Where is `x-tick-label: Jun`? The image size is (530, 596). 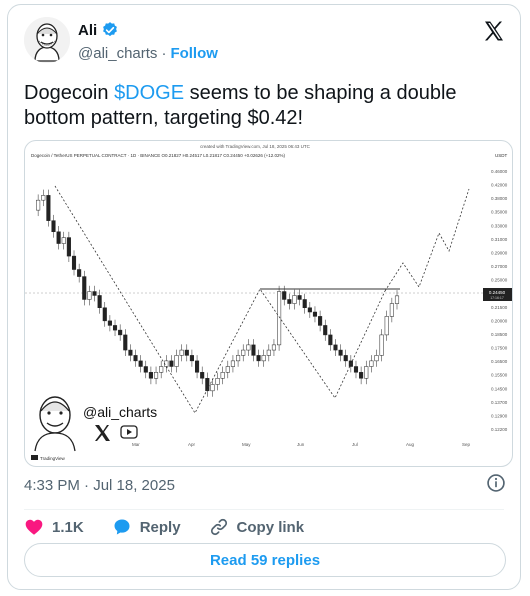 x-tick-label: Jun is located at coordinates (301, 444).